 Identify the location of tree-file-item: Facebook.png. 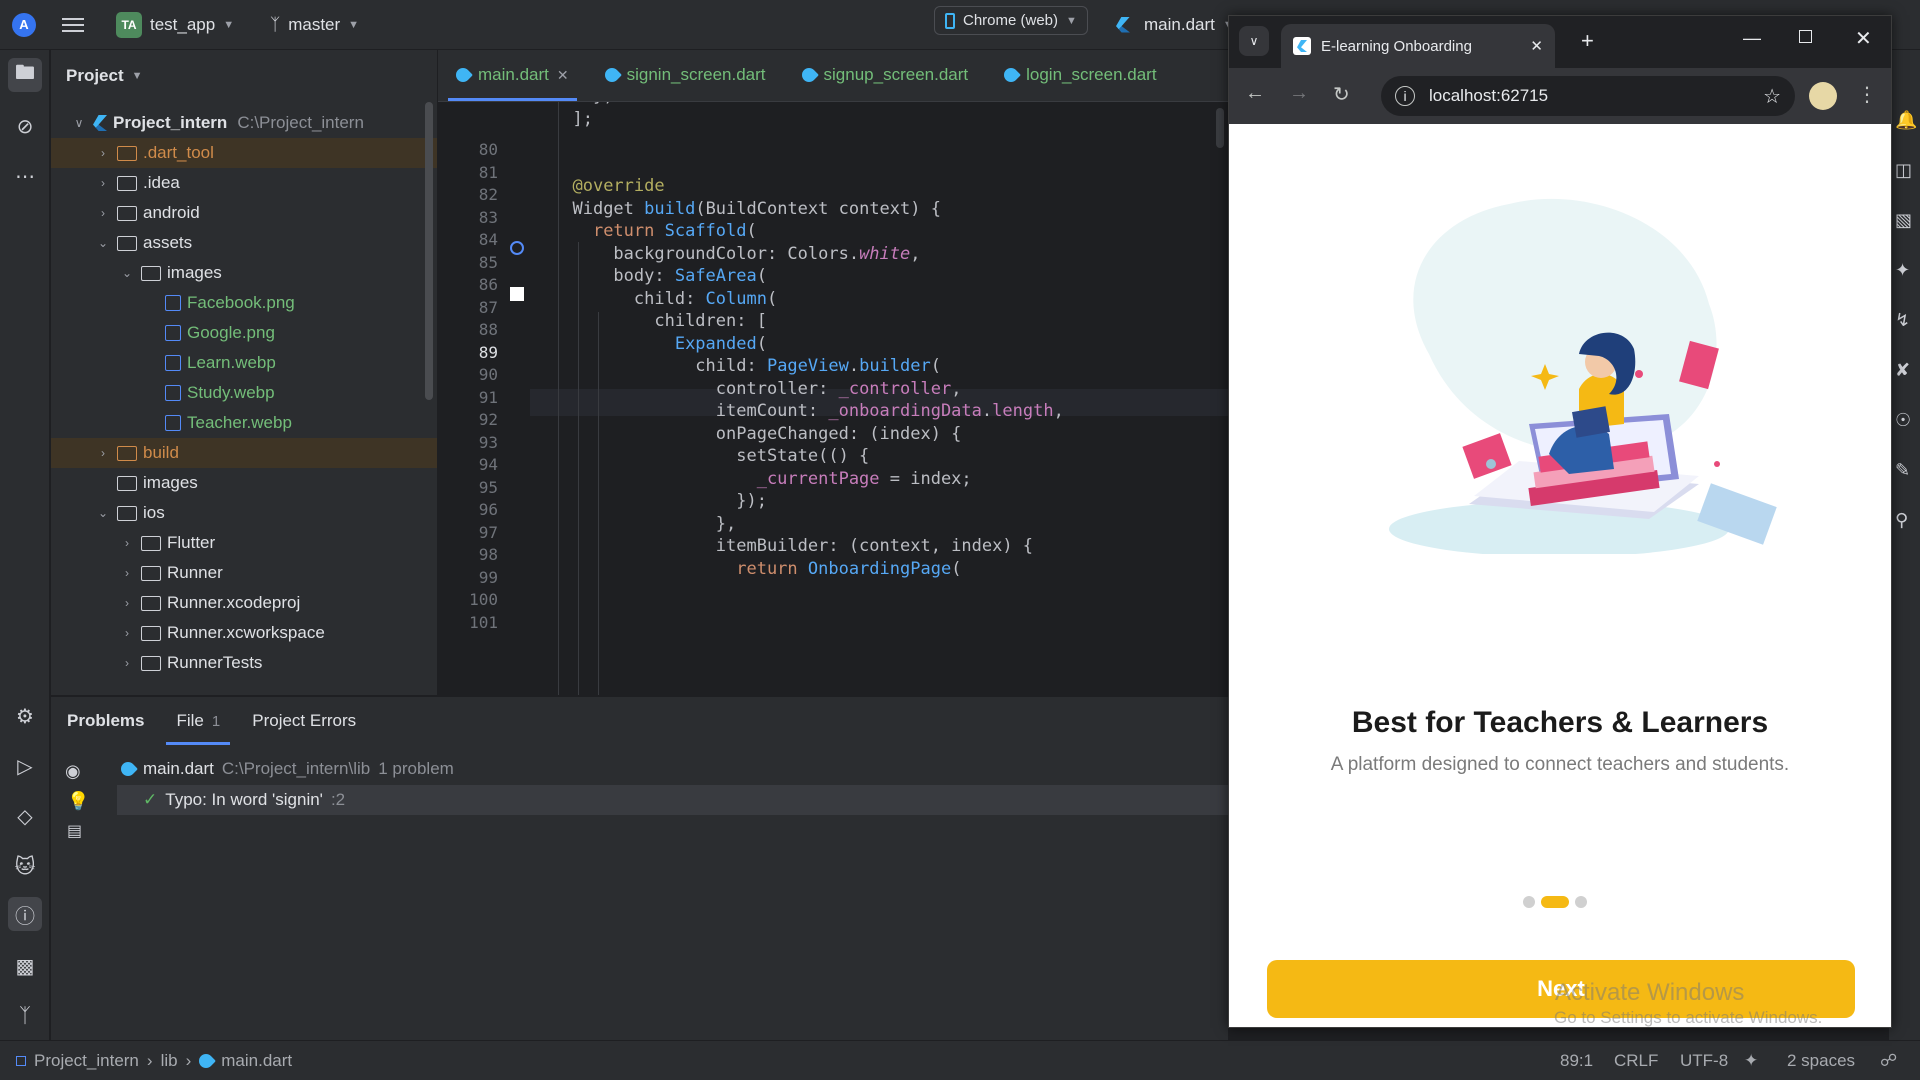
(244, 303).